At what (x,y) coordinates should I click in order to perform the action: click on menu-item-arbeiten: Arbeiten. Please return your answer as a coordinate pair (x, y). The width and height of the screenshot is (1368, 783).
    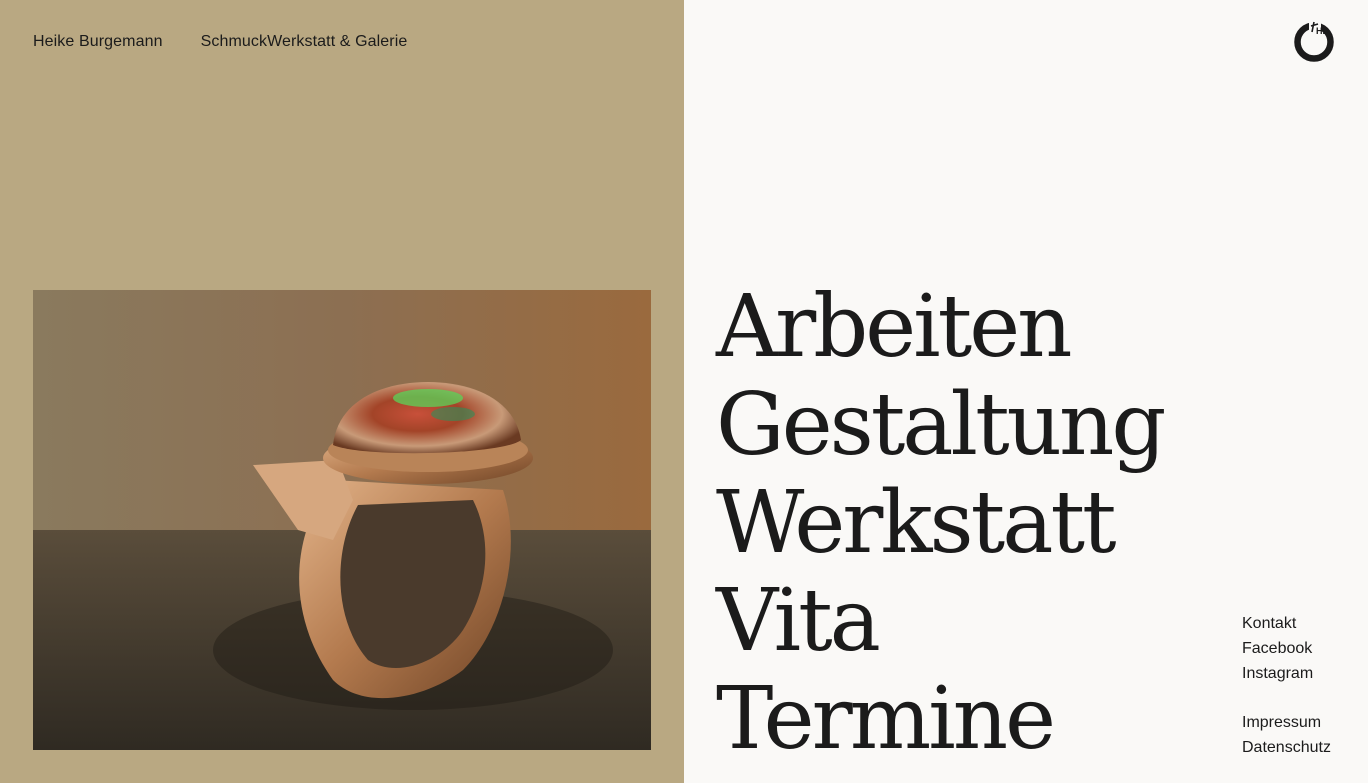
    Looking at the image, I should click on (939, 327).